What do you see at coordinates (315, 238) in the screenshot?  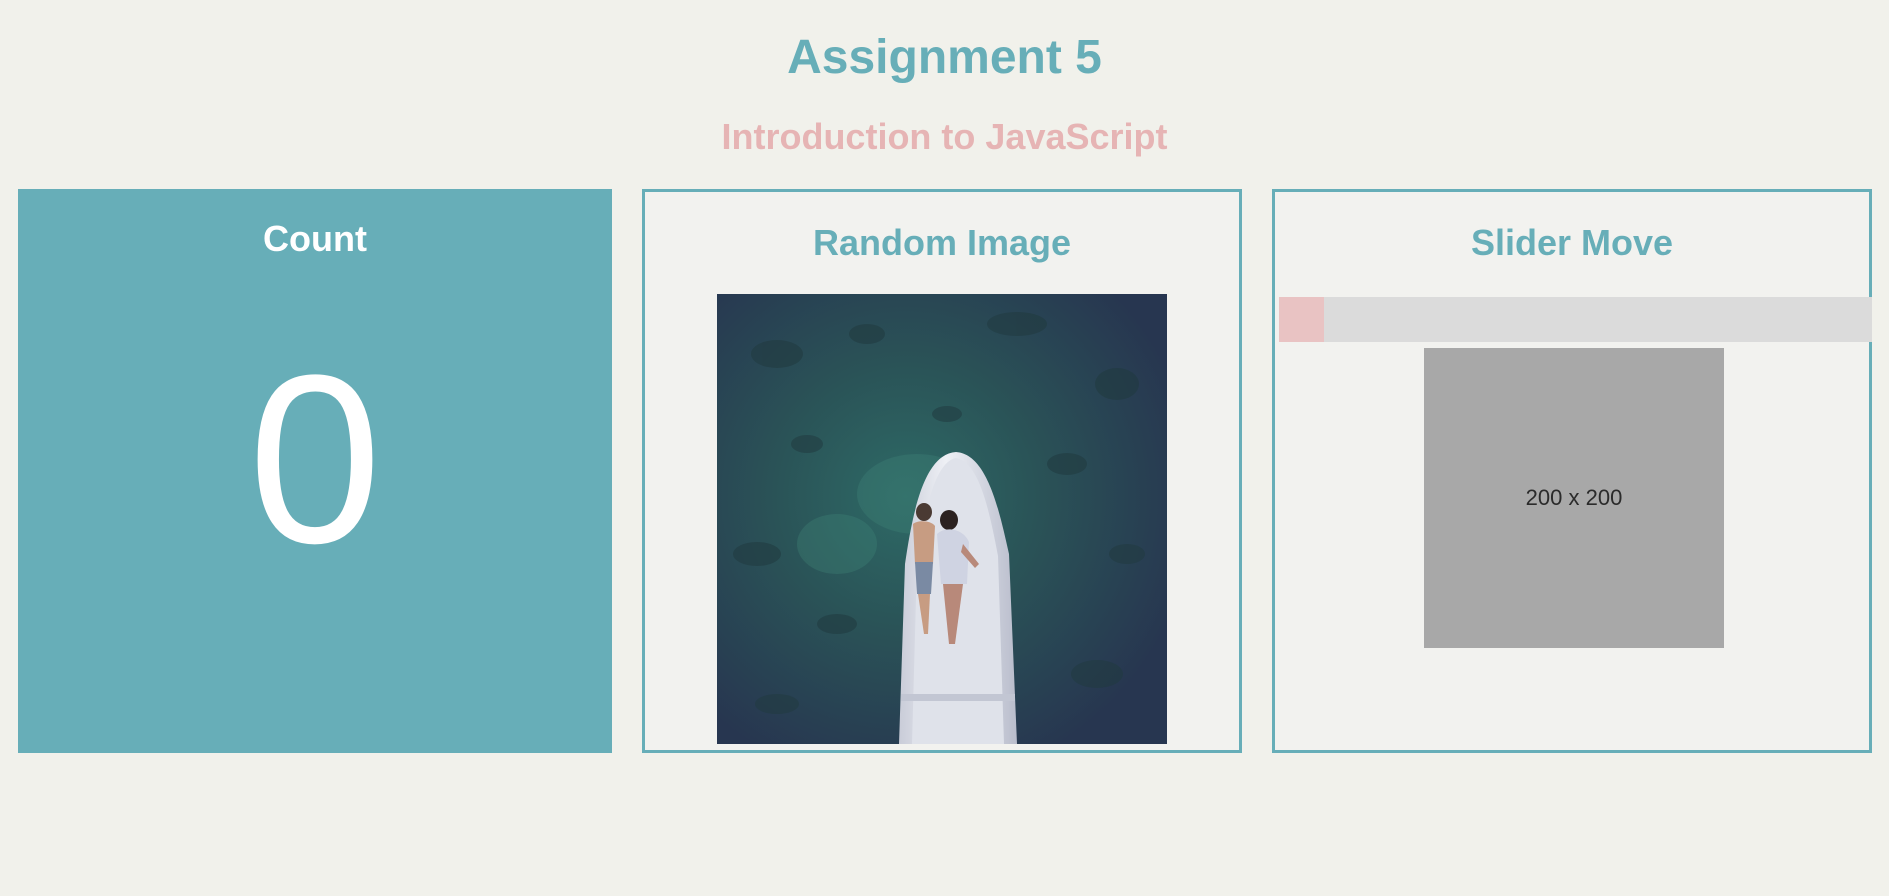 I see `count-card-title: Count` at bounding box center [315, 238].